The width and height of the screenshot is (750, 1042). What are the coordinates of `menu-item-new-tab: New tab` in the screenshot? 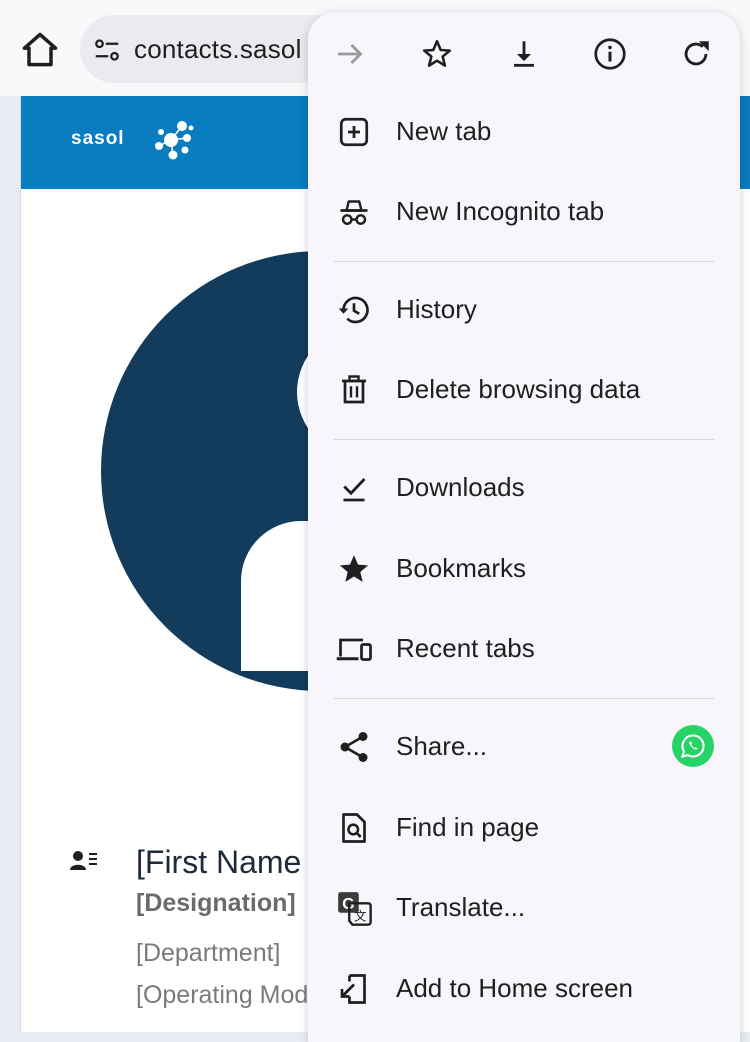 It's located at (524, 132).